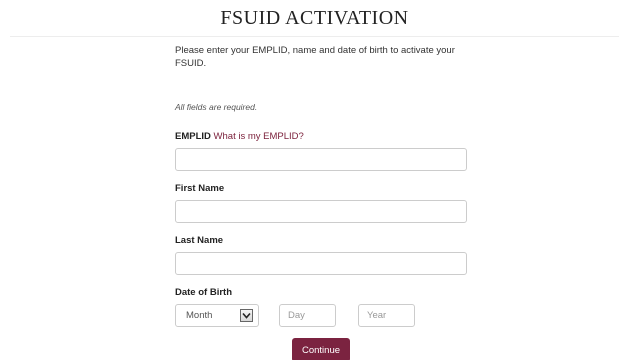 The width and height of the screenshot is (629, 360). Describe the element at coordinates (321, 211) in the screenshot. I see `first-name-field` at that location.